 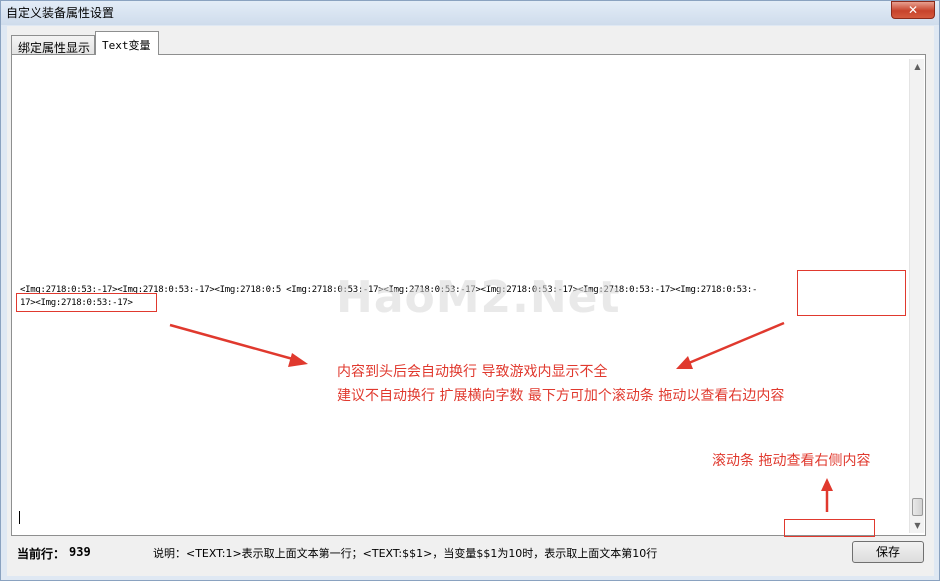 I want to click on annotation-note-scrollbar: 滚动条 拖动查看右侧内容, so click(x=791, y=461).